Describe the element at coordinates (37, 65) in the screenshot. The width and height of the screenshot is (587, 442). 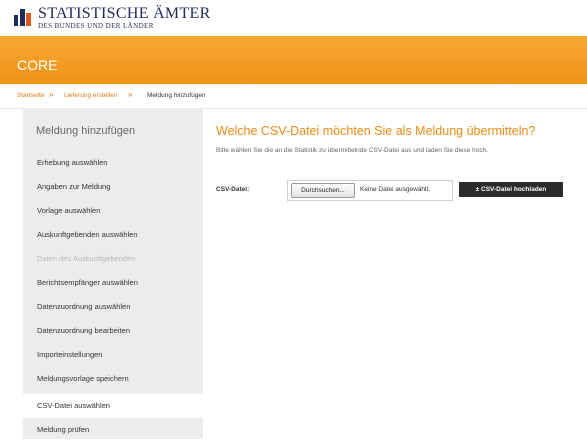
I see `app-name: CORE` at that location.